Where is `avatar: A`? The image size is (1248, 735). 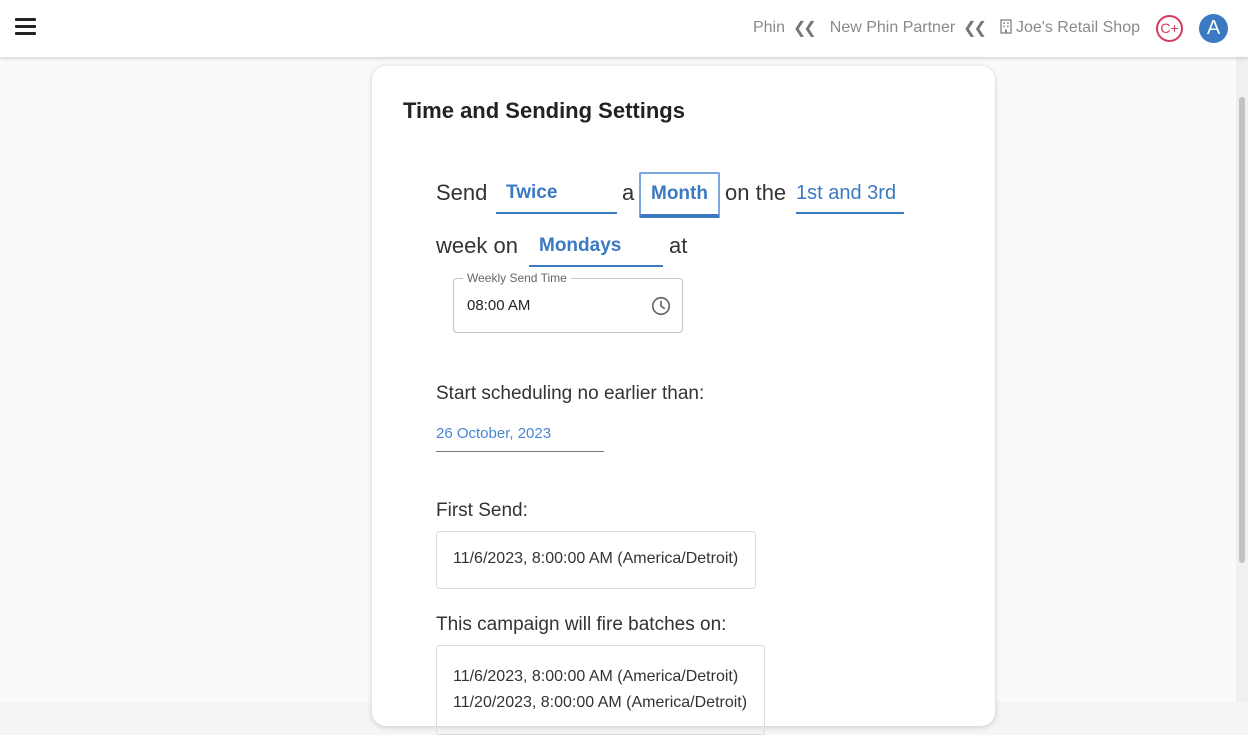
avatar: A is located at coordinates (1213, 28).